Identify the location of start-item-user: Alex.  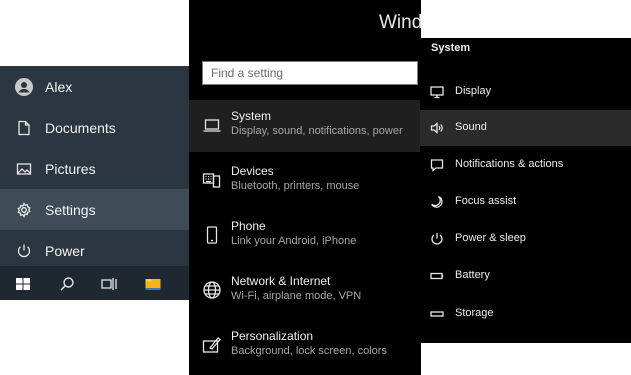
(95, 86).